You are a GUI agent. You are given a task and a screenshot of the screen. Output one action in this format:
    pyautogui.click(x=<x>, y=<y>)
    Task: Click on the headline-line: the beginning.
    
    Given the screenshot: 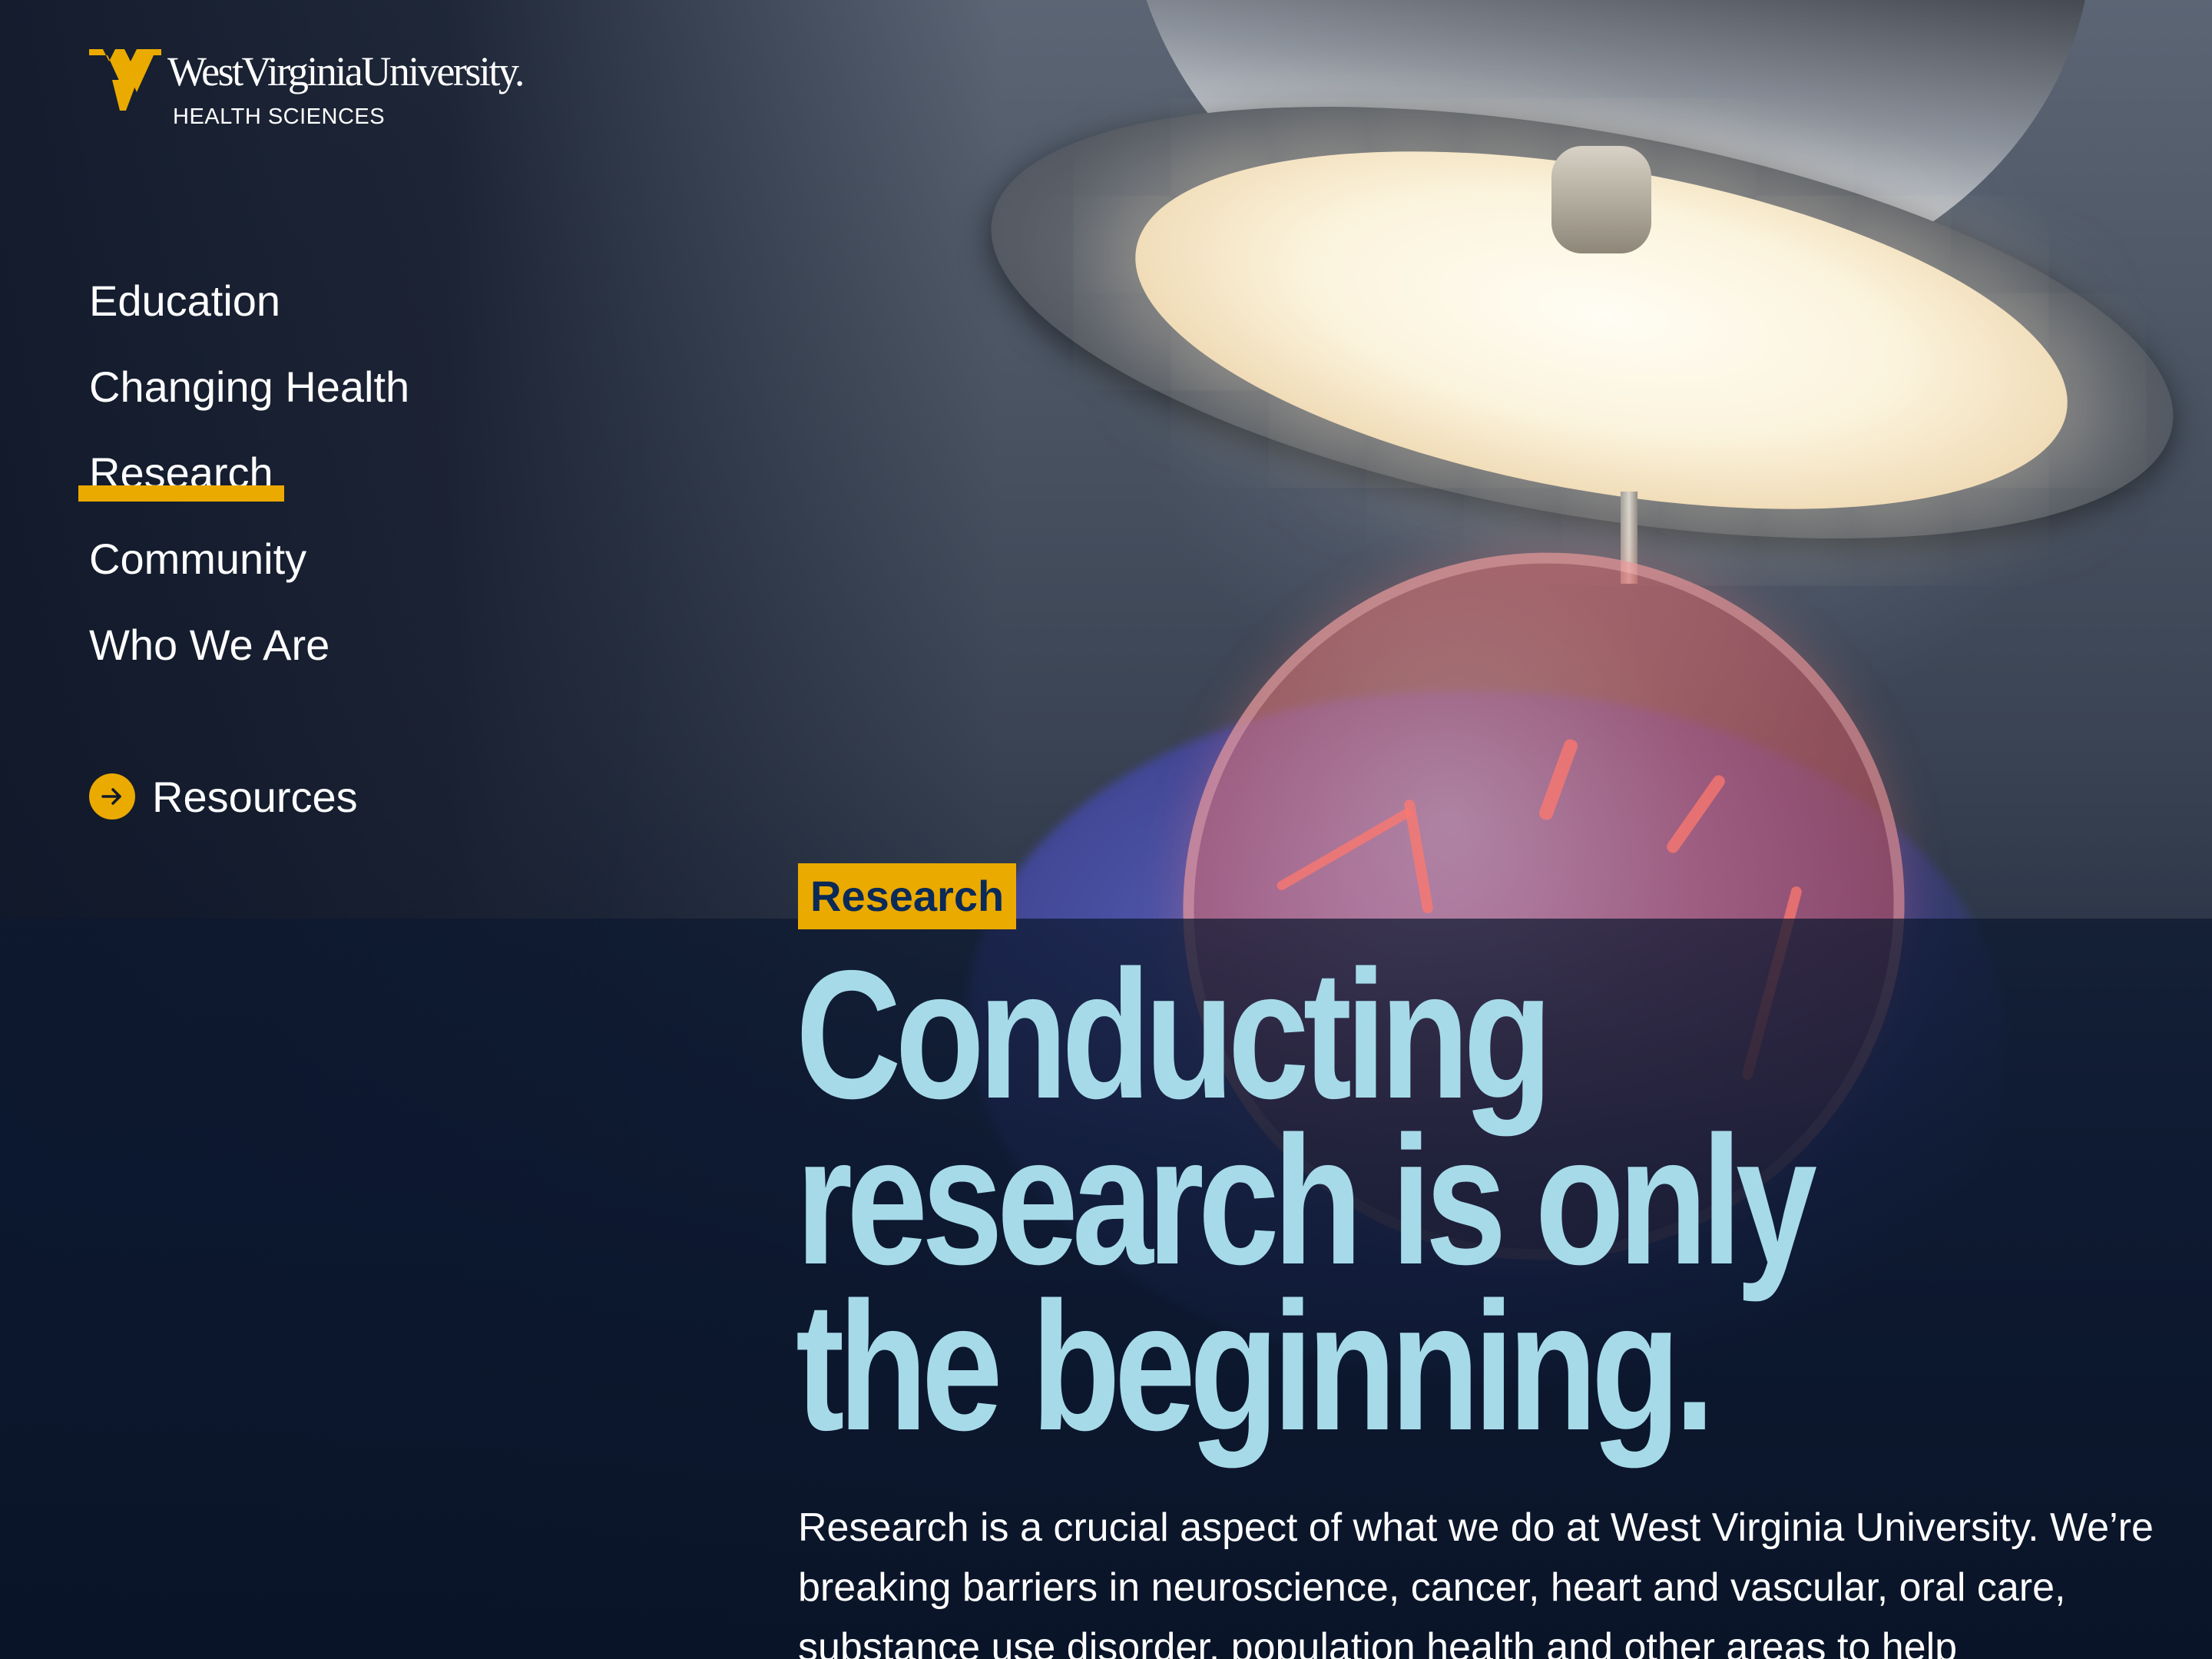 What is the action you would take?
    pyautogui.click(x=1255, y=1367)
    